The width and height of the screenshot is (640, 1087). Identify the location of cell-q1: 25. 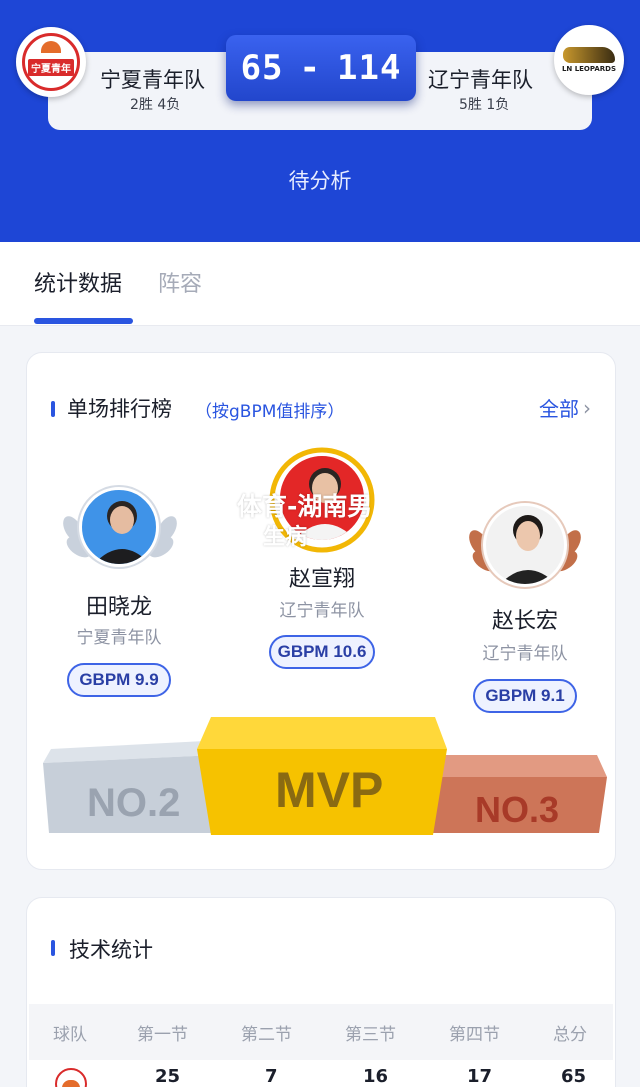
(168, 1076).